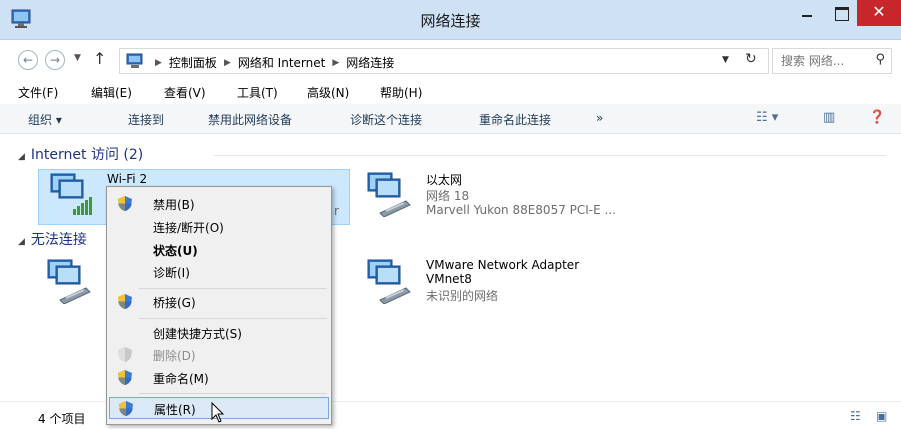 The width and height of the screenshot is (901, 429). What do you see at coordinates (807, 15) in the screenshot?
I see `minimize-button` at bounding box center [807, 15].